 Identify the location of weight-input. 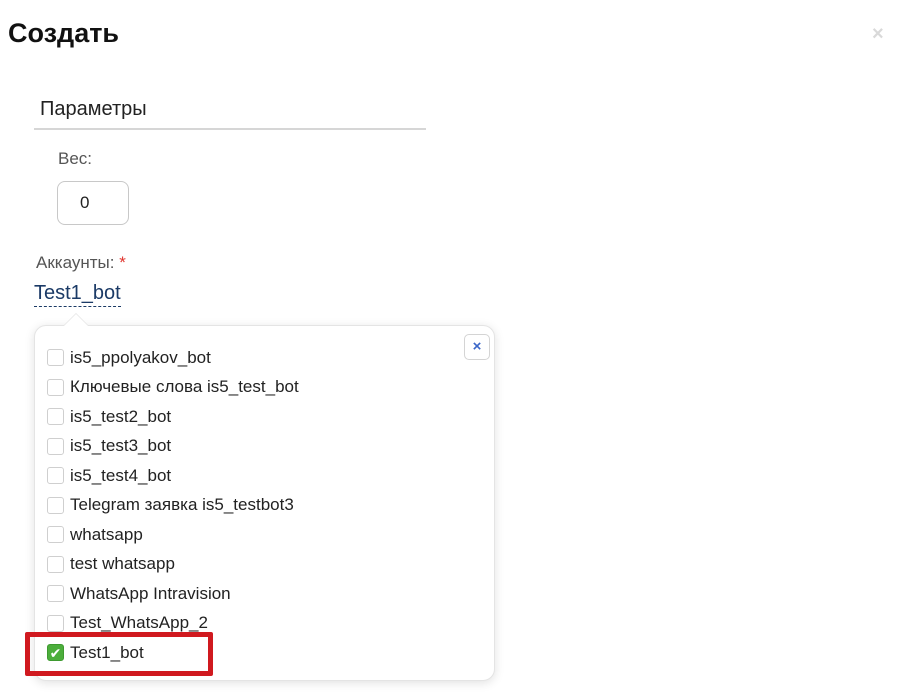
(93, 203).